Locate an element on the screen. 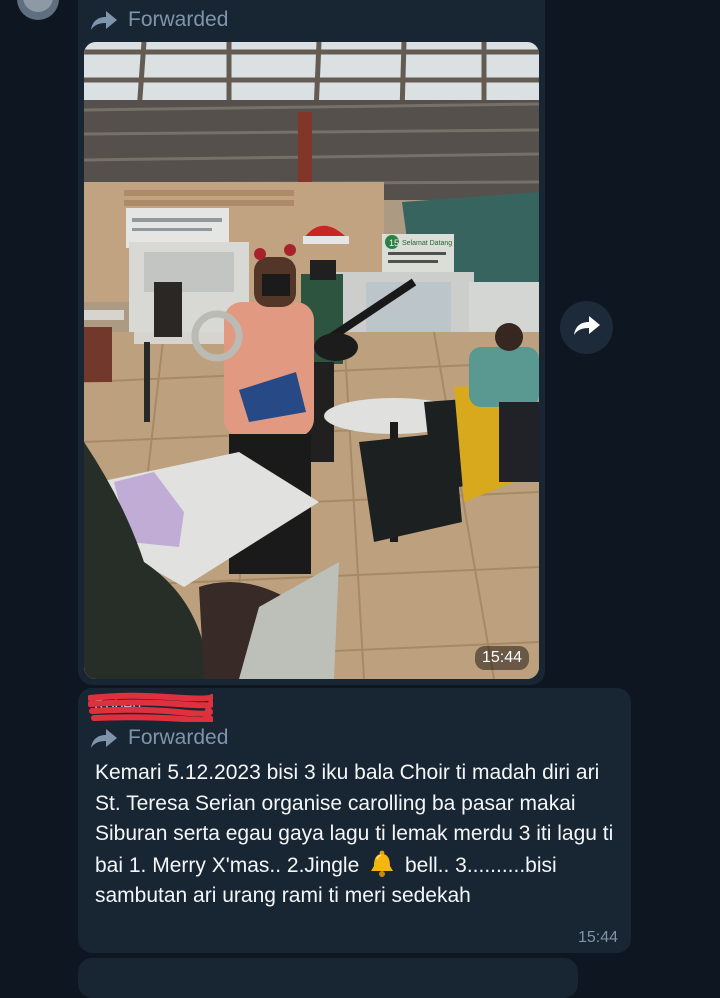 The width and height of the screenshot is (720, 998). red-redaction-scribble is located at coordinates (150, 707).